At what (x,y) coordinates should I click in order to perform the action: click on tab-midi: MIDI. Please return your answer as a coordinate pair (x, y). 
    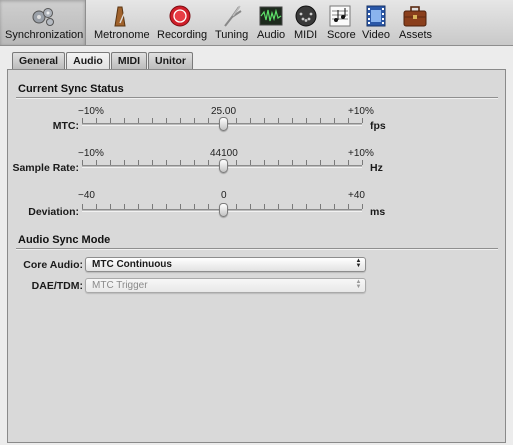
    Looking at the image, I should click on (129, 60).